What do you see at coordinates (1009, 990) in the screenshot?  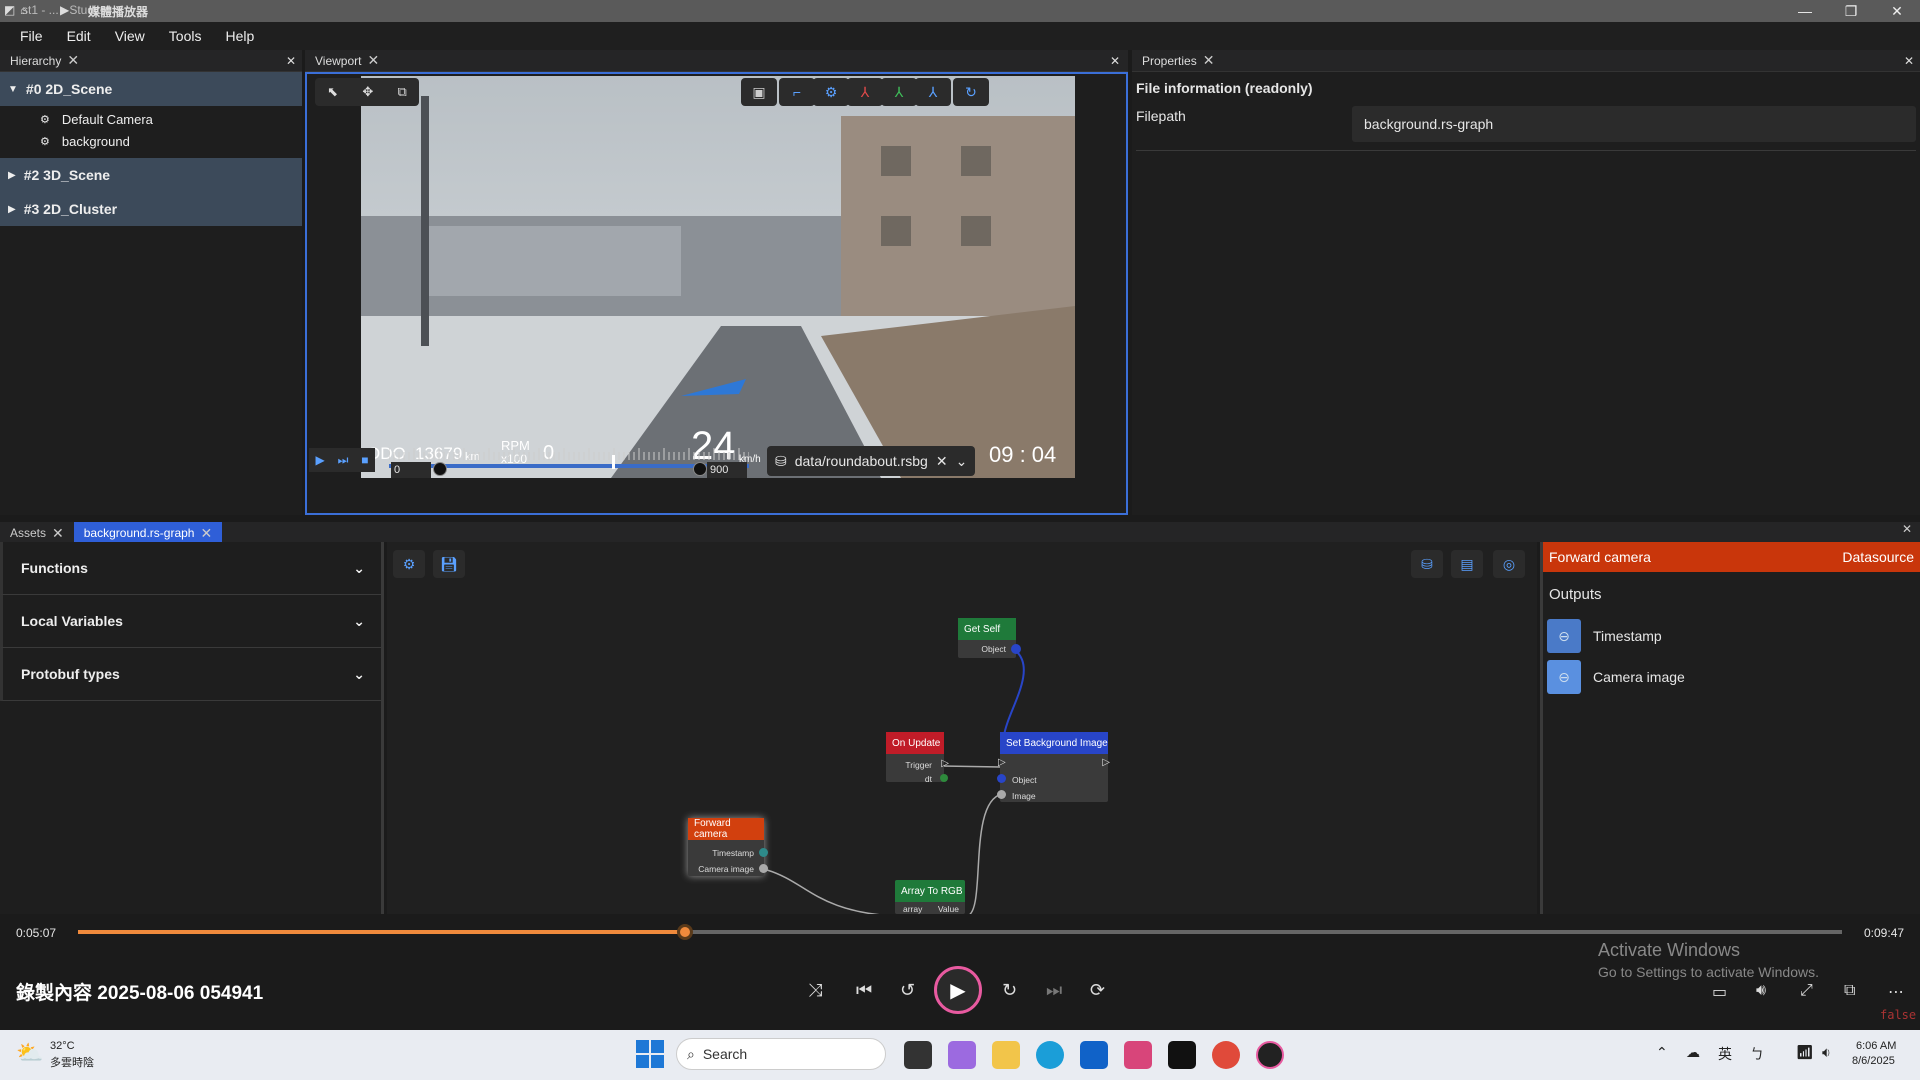 I see `forward-icon: ↻` at bounding box center [1009, 990].